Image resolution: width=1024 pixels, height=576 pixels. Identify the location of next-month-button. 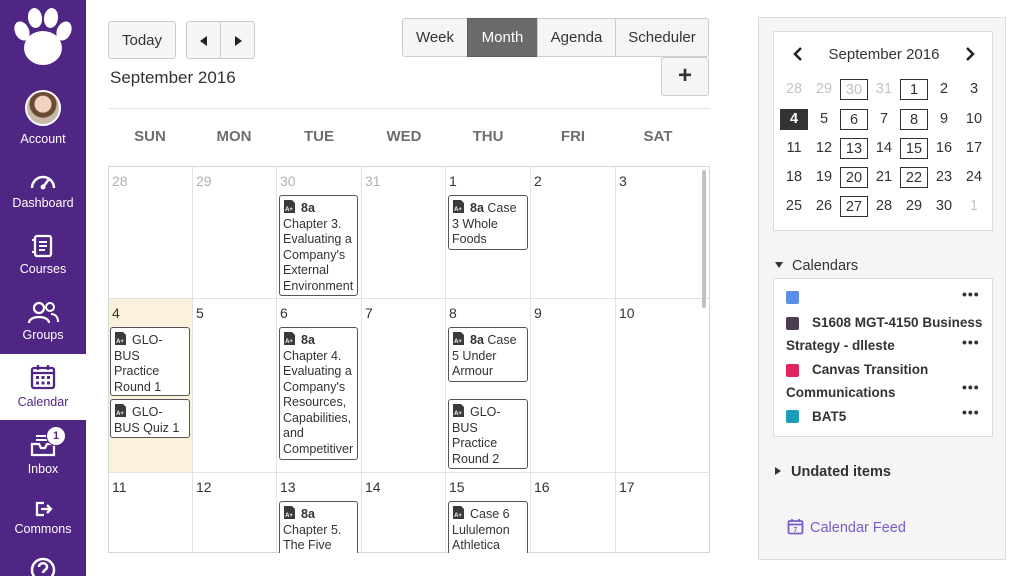
(237, 40).